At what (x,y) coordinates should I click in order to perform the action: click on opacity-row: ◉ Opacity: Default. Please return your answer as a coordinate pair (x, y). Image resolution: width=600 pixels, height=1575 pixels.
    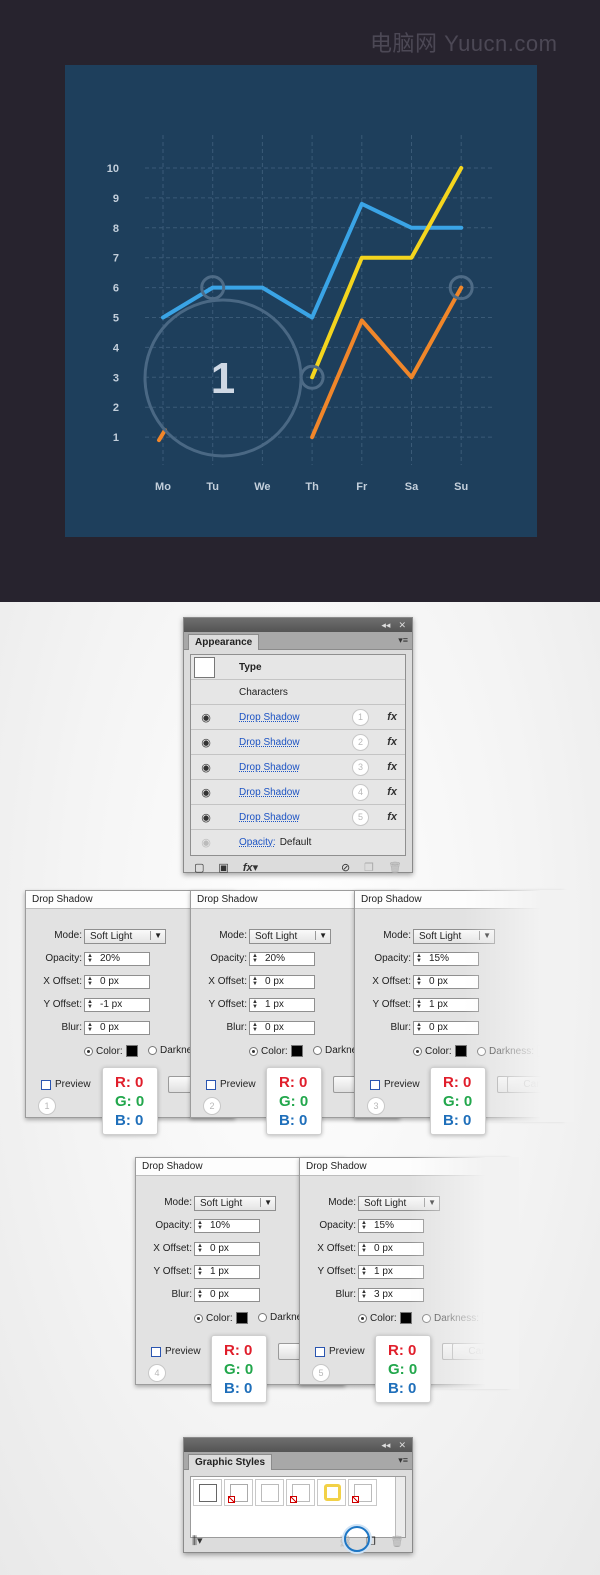
    Looking at the image, I should click on (298, 842).